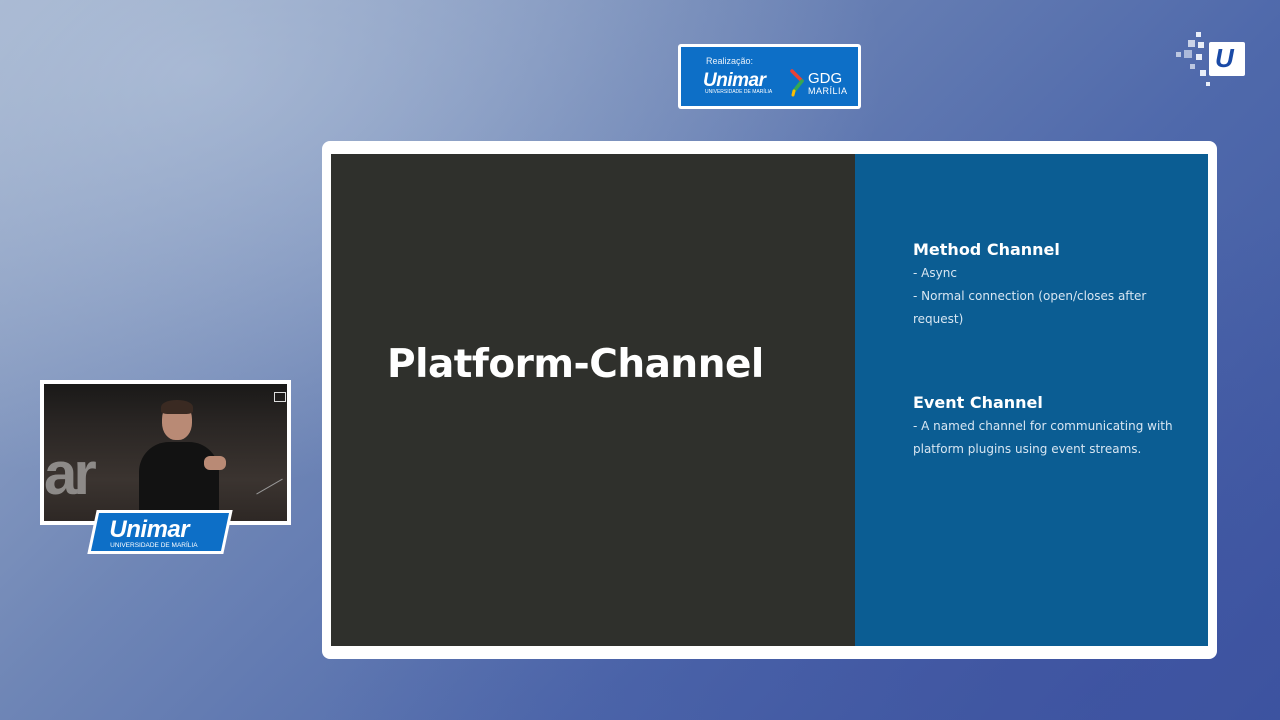 The width and height of the screenshot is (1280, 720). What do you see at coordinates (1211, 60) in the screenshot?
I see `corner-u-logo: U` at bounding box center [1211, 60].